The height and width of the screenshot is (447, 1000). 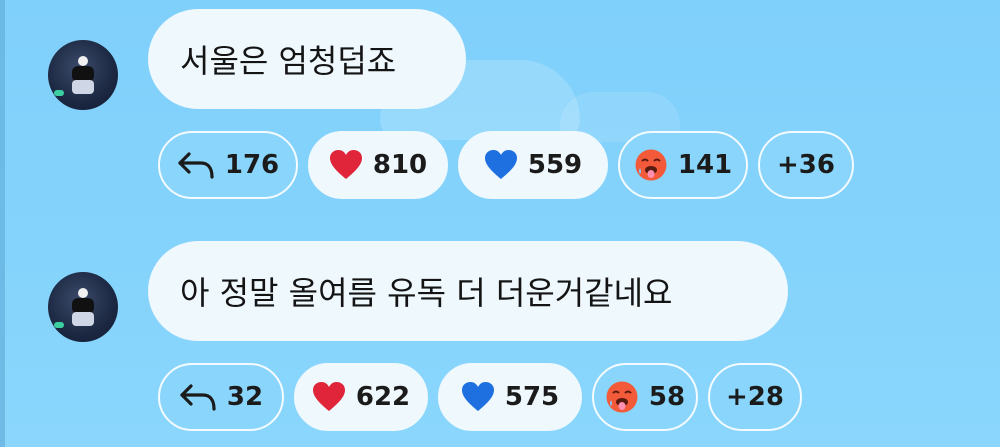 I want to click on heart-reaction-button: 622, so click(x=361, y=397).